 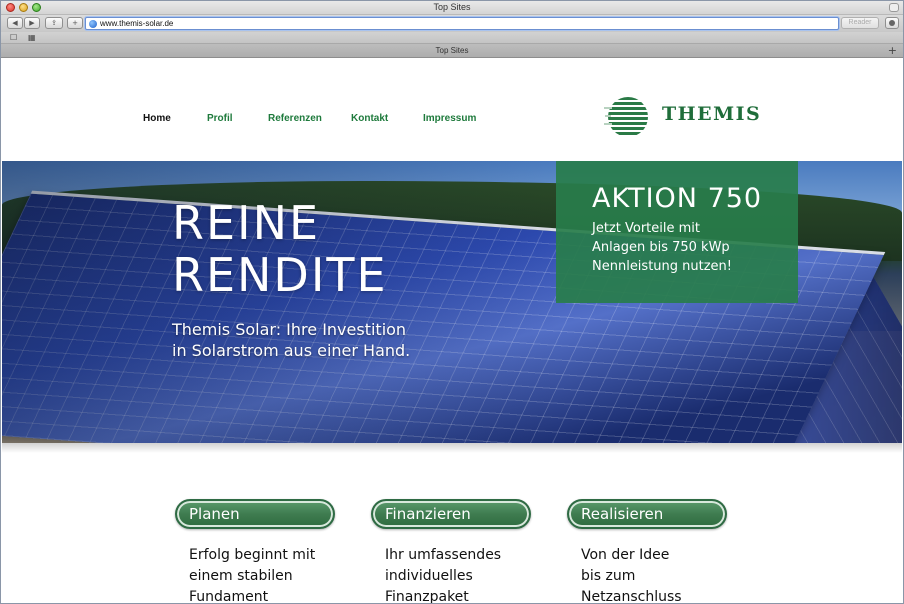 I want to click on logo-sphere-icon, so click(x=626, y=116).